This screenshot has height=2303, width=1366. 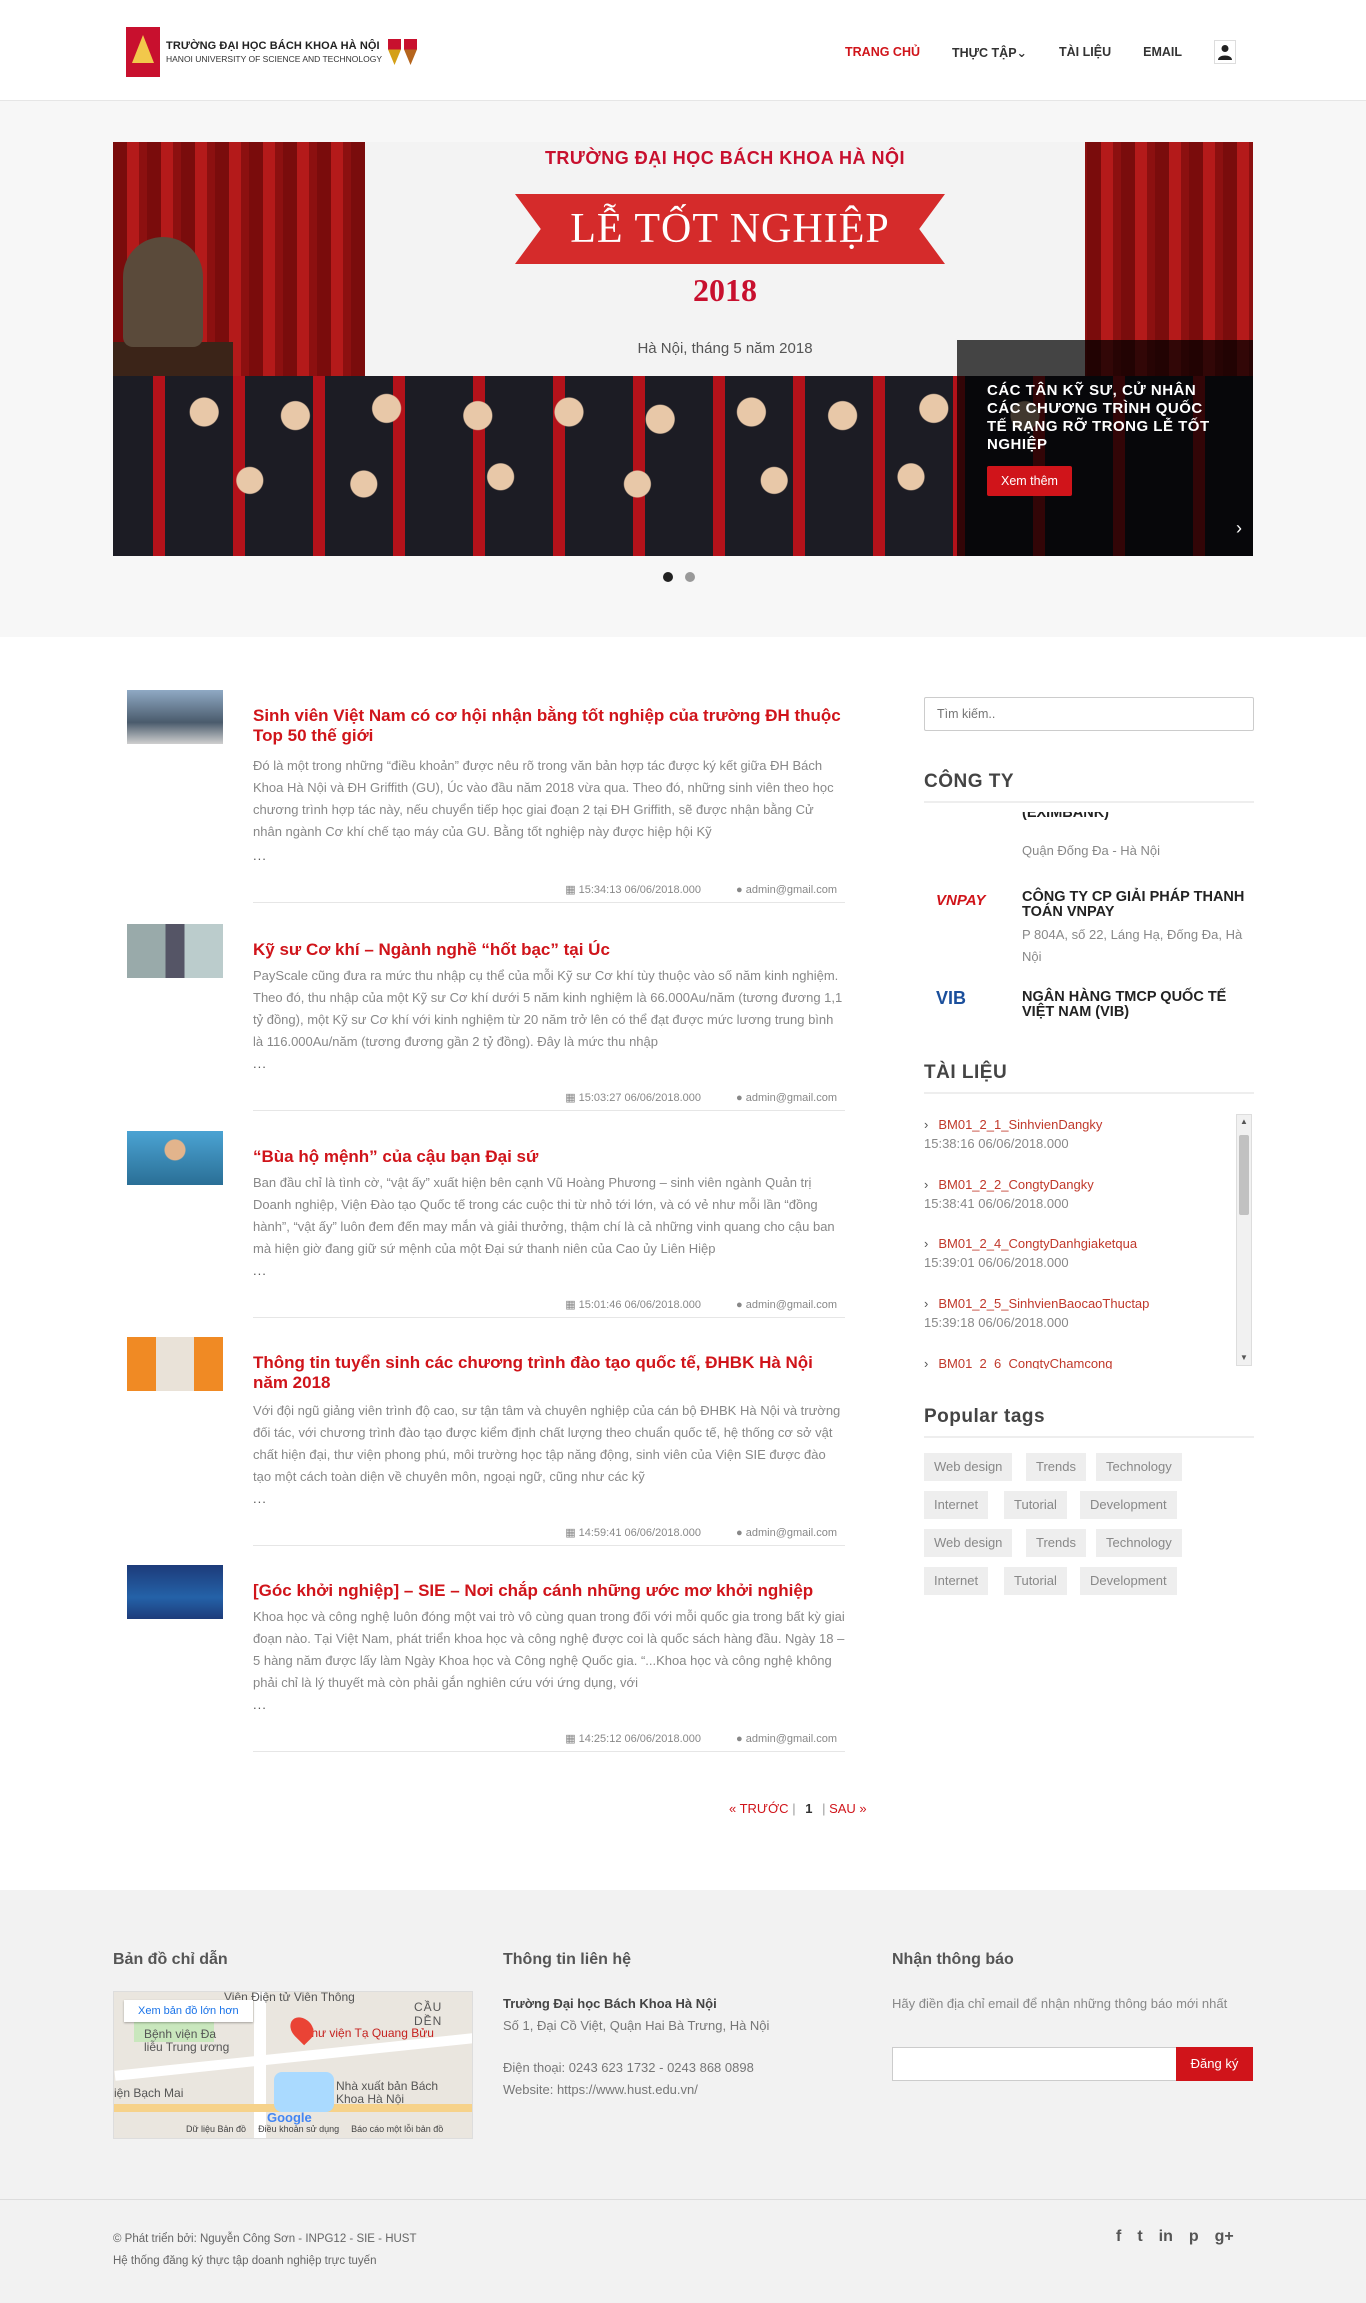 What do you see at coordinates (1239, 528) in the screenshot?
I see `next-slide-icon: ›` at bounding box center [1239, 528].